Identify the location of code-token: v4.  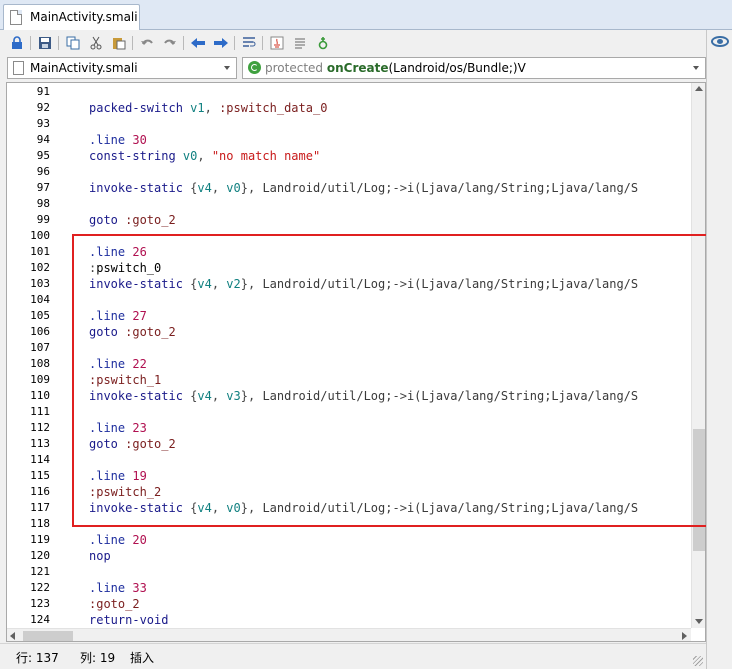
(204, 188).